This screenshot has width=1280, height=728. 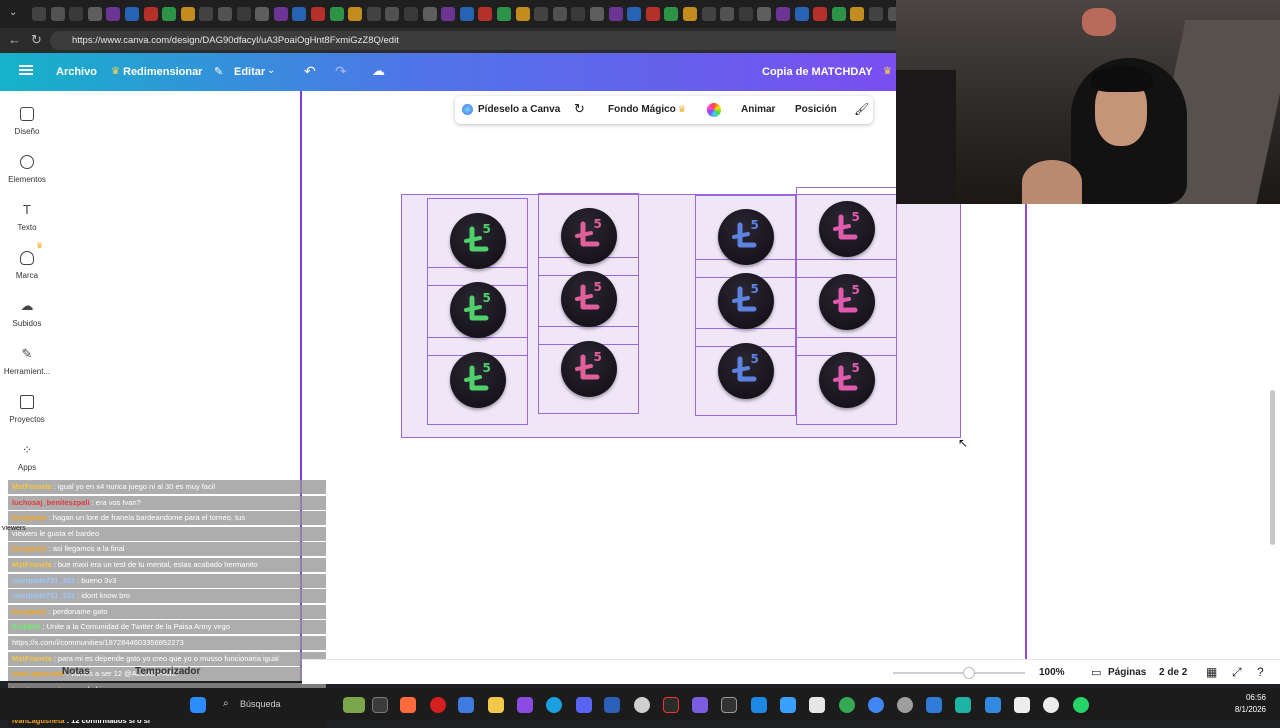 I want to click on zoom-slider-track, so click(x=959, y=673).